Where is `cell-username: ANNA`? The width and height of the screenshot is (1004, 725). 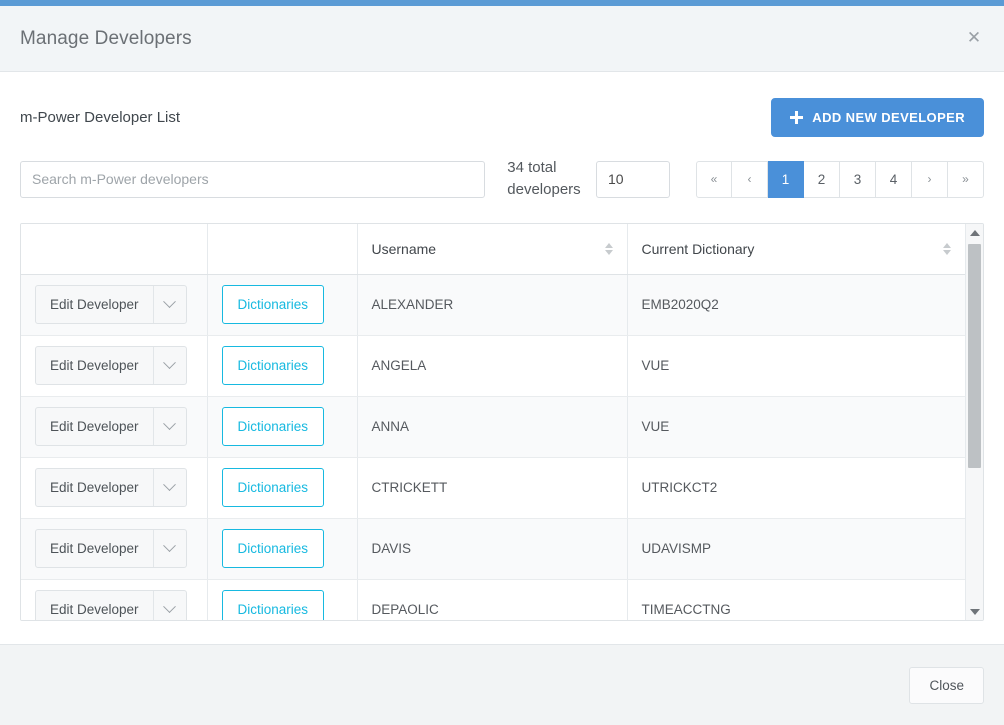 cell-username: ANNA is located at coordinates (492, 427).